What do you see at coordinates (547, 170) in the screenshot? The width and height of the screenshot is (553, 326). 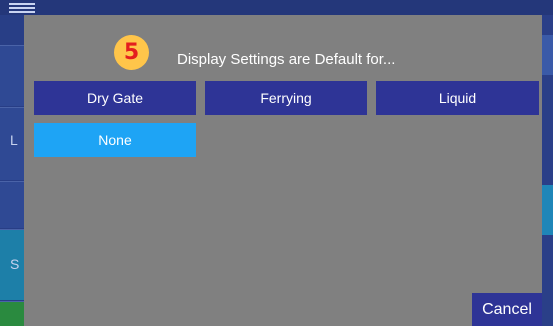 I see `app-right-panel` at bounding box center [547, 170].